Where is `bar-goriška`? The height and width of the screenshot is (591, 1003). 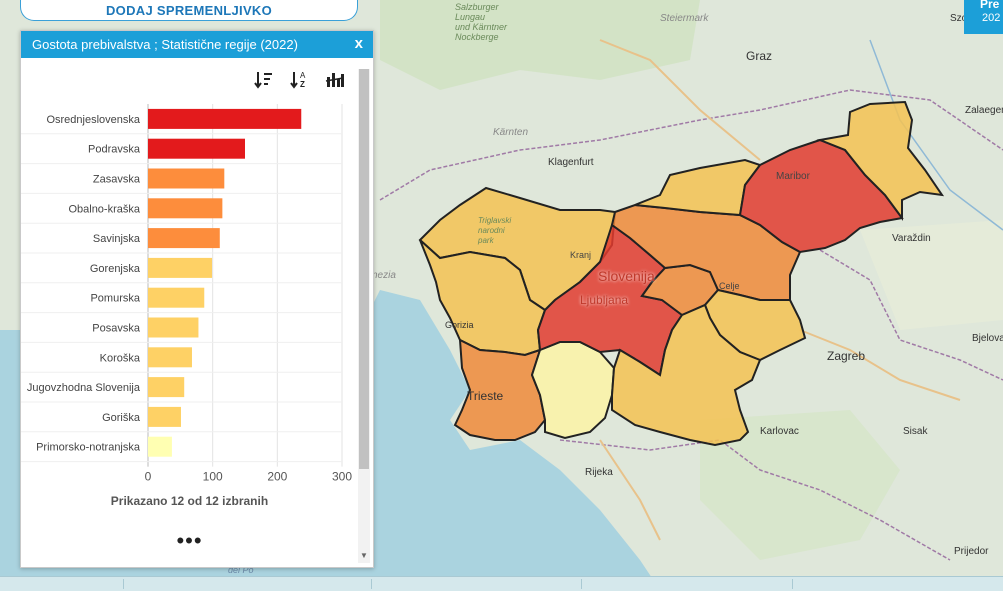
bar-goriška is located at coordinates (164, 416).